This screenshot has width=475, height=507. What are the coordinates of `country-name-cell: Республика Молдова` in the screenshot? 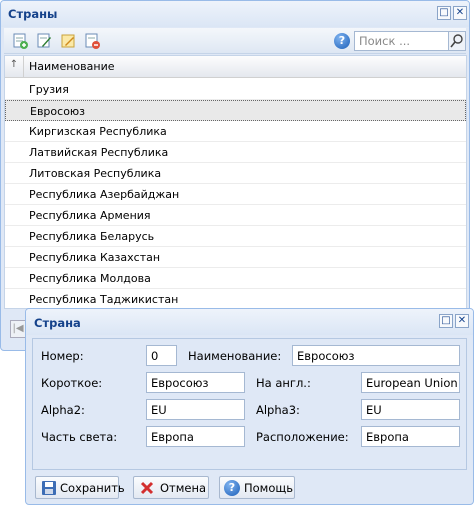 It's located at (90, 278).